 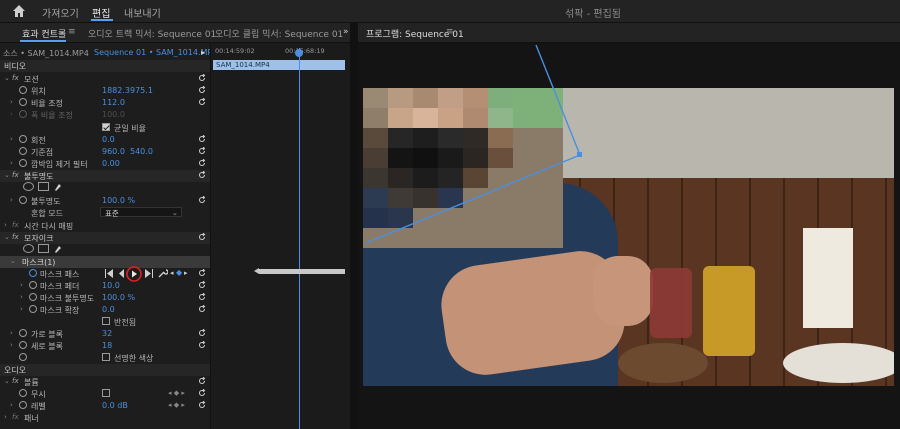 What do you see at coordinates (44, 33) in the screenshot?
I see `tab-effect-controls: 효과 컨트롤` at bounding box center [44, 33].